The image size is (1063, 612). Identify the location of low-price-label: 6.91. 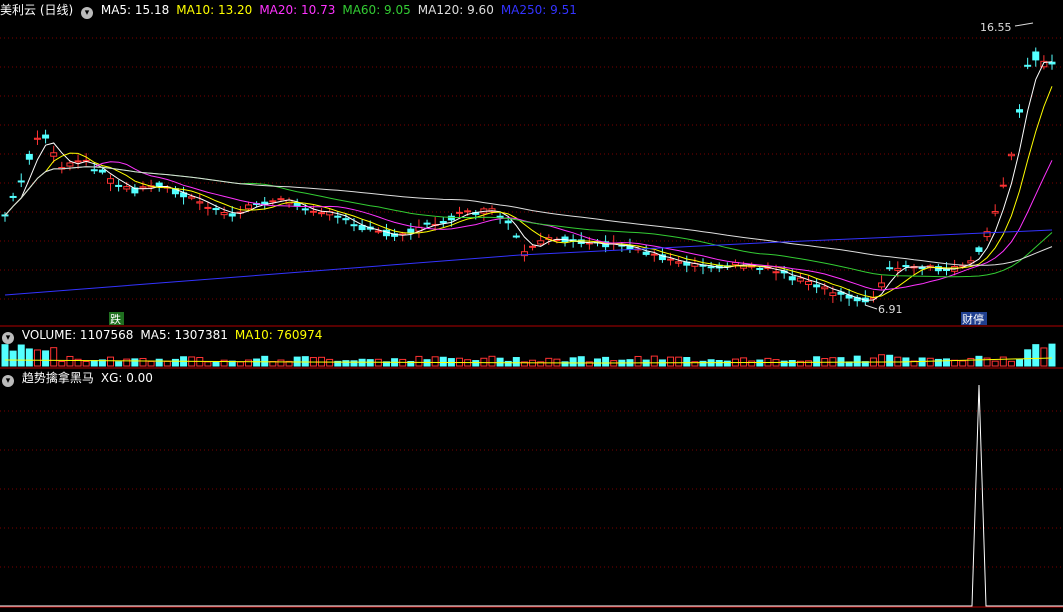
(890, 309).